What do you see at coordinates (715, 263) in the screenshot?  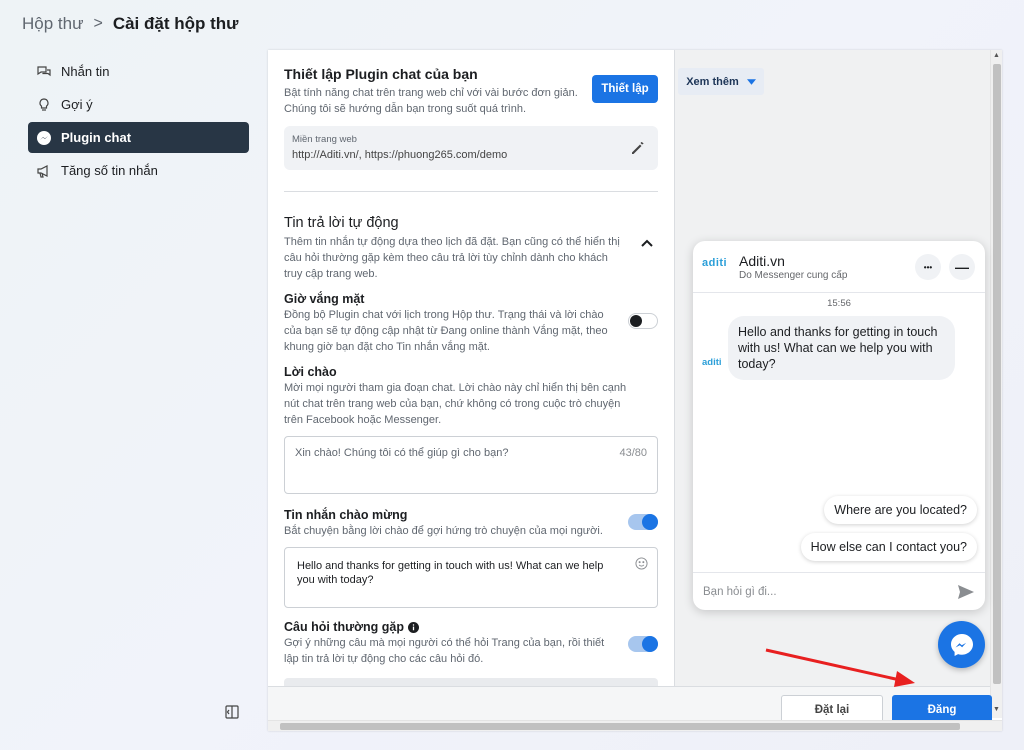 I see `brand-logo: aditi` at bounding box center [715, 263].